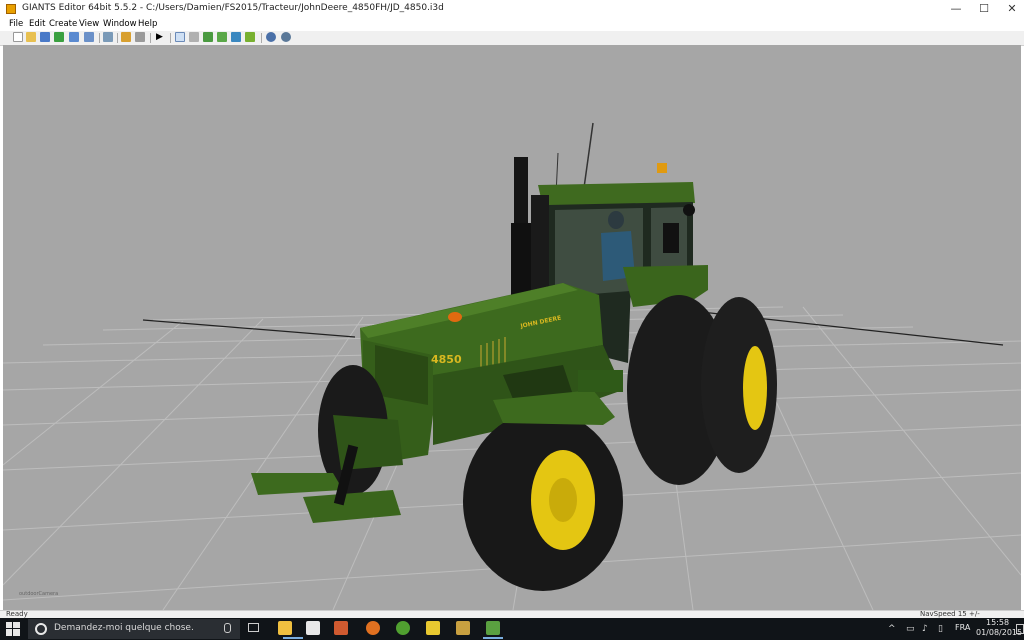 This screenshot has width=1024, height=640. I want to click on terrain-icon, so click(222, 37).